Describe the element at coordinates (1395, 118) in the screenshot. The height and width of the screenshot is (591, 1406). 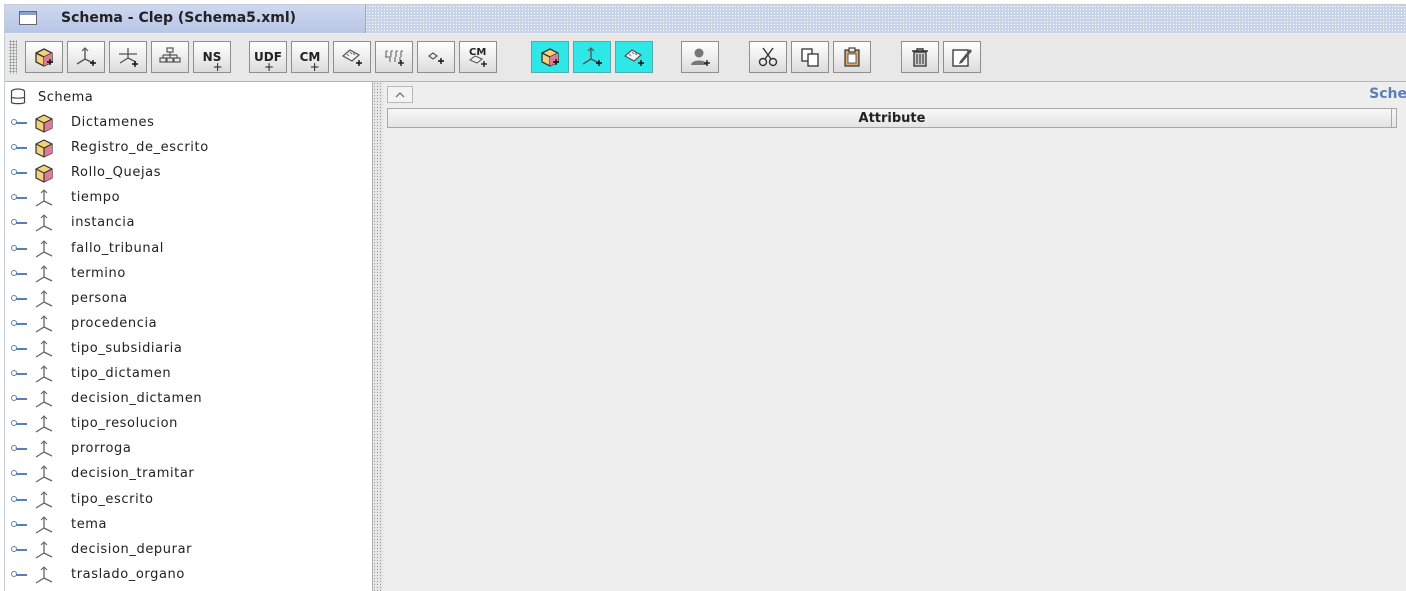
I see `column-resize-handle` at that location.